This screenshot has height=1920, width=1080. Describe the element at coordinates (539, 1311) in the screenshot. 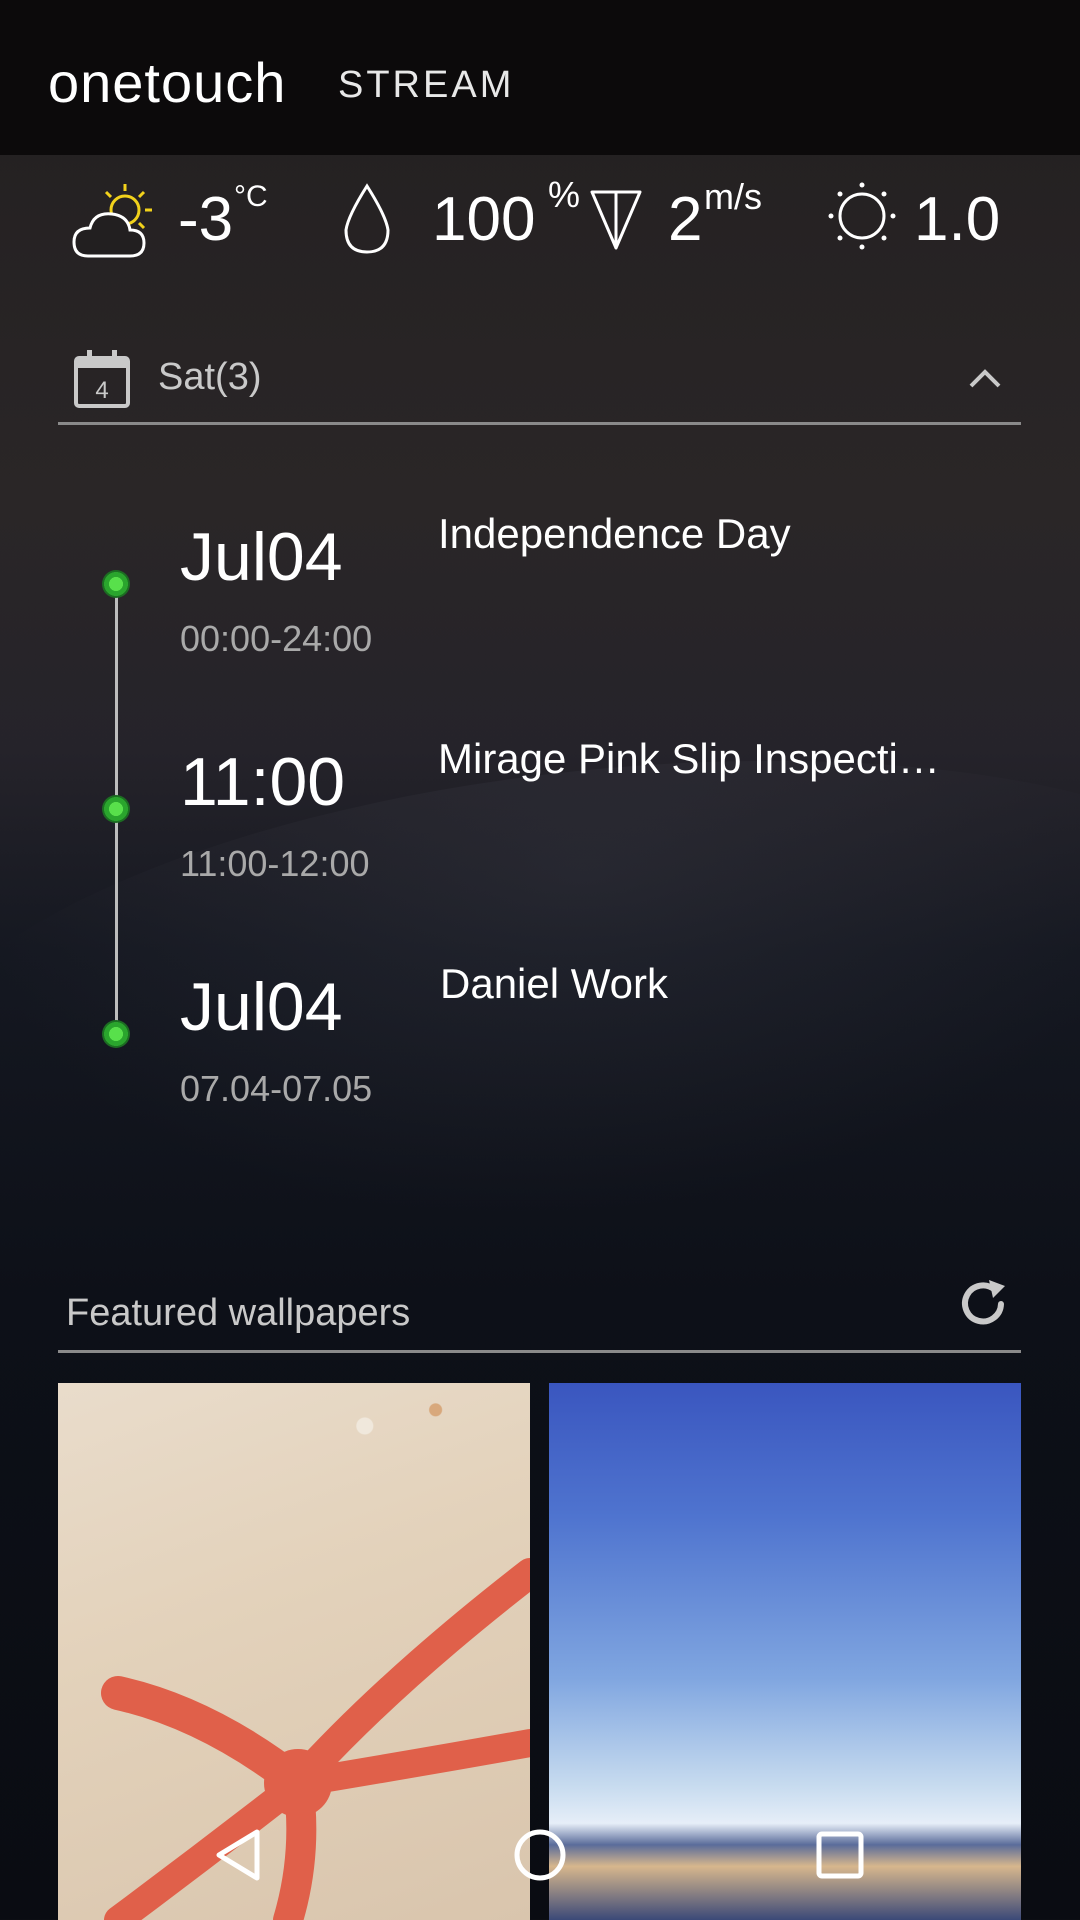

I see `wallpapers-header: Featured wallpapers` at that location.